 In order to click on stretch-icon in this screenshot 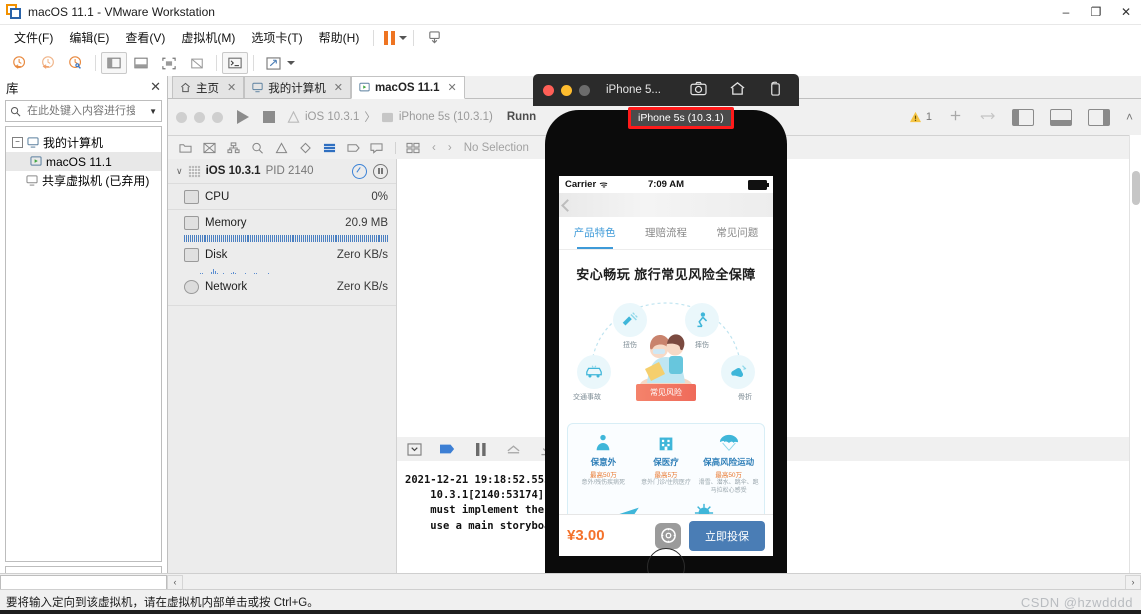, I will do `click(273, 63)`.